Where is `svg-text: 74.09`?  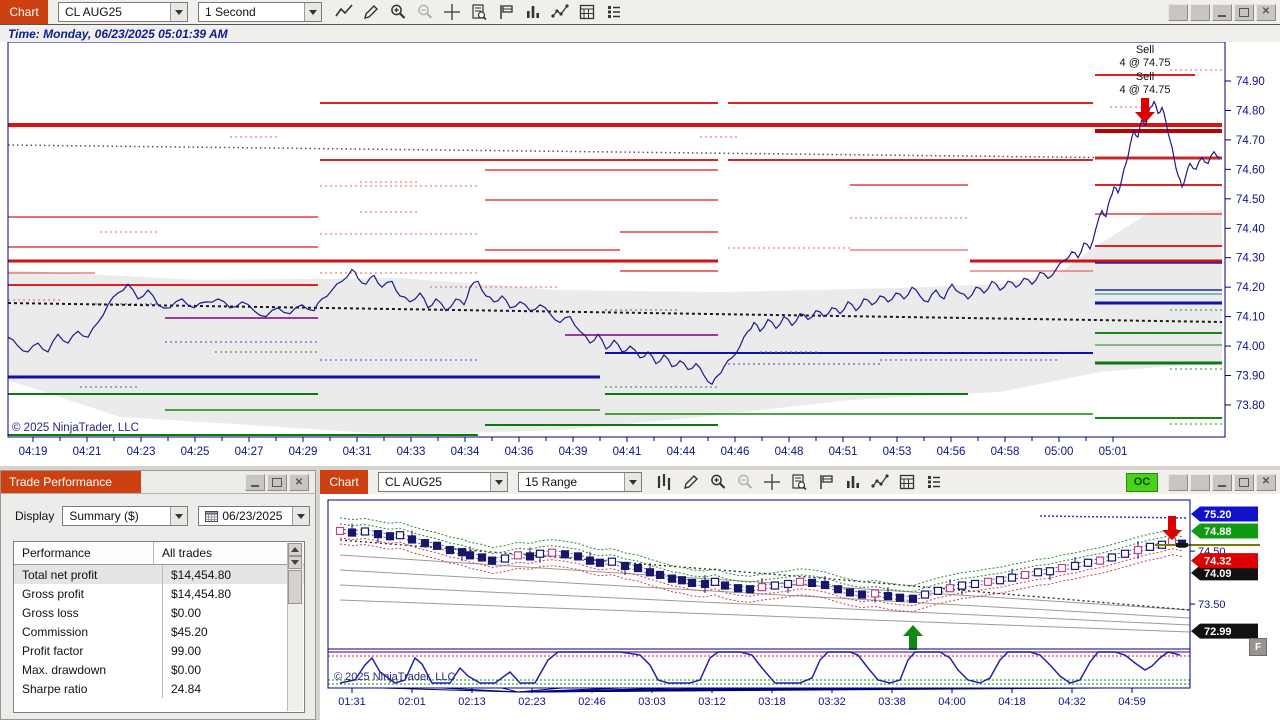 svg-text: 74.09 is located at coordinates (1218, 574).